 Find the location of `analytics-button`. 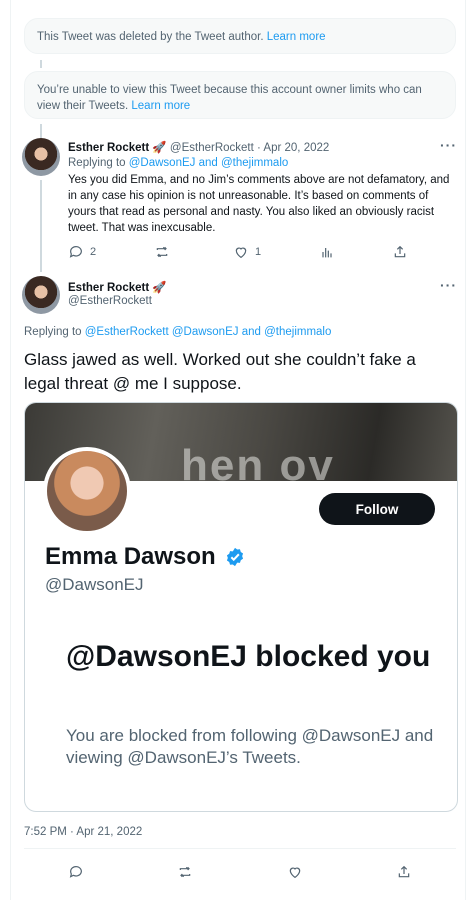

analytics-button is located at coordinates (327, 252).